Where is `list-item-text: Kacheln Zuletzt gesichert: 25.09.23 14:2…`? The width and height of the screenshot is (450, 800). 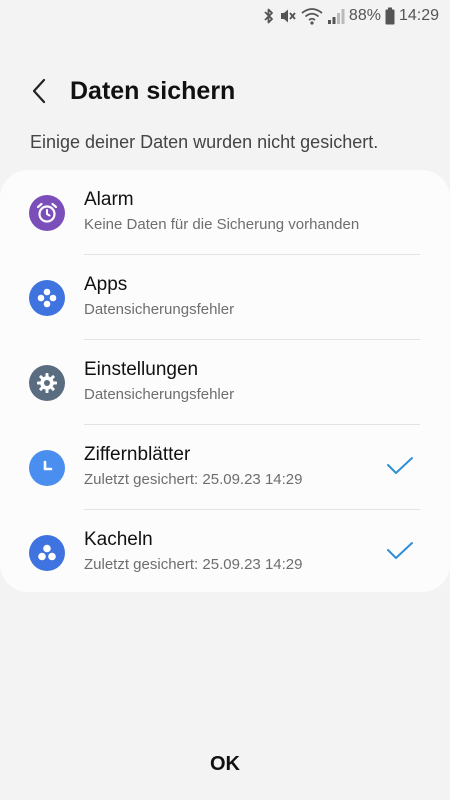 list-item-text: Kacheln Zuletzt gesichert: 25.09.23 14:2… is located at coordinates (193, 551).